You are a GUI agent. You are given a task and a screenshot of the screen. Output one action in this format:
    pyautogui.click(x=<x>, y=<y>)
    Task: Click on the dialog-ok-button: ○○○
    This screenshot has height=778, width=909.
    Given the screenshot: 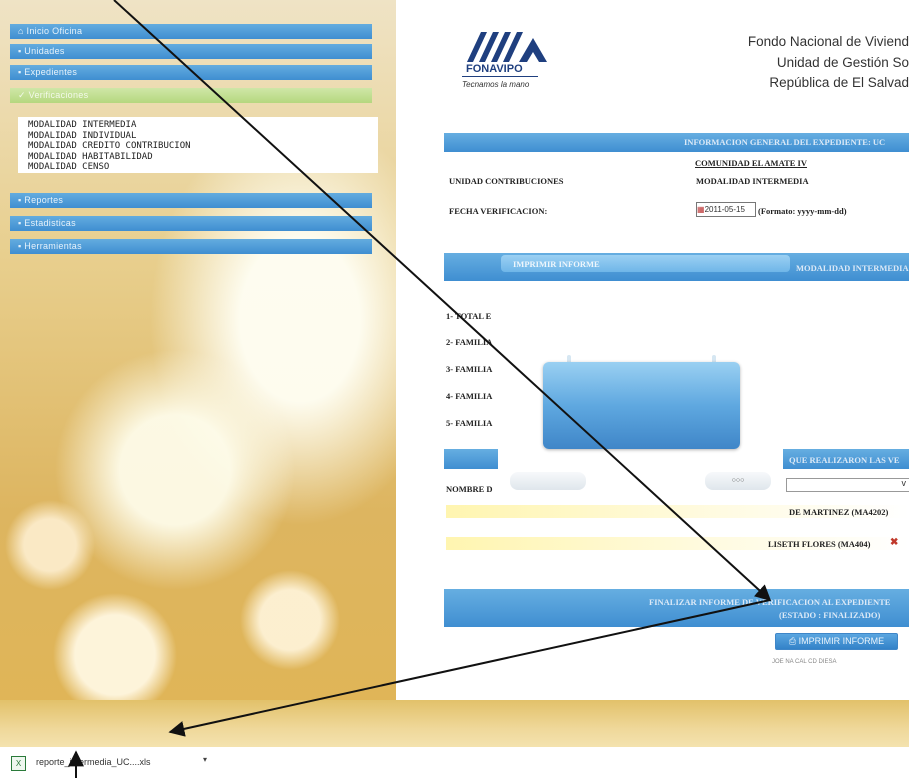 What is the action you would take?
    pyautogui.click(x=738, y=481)
    